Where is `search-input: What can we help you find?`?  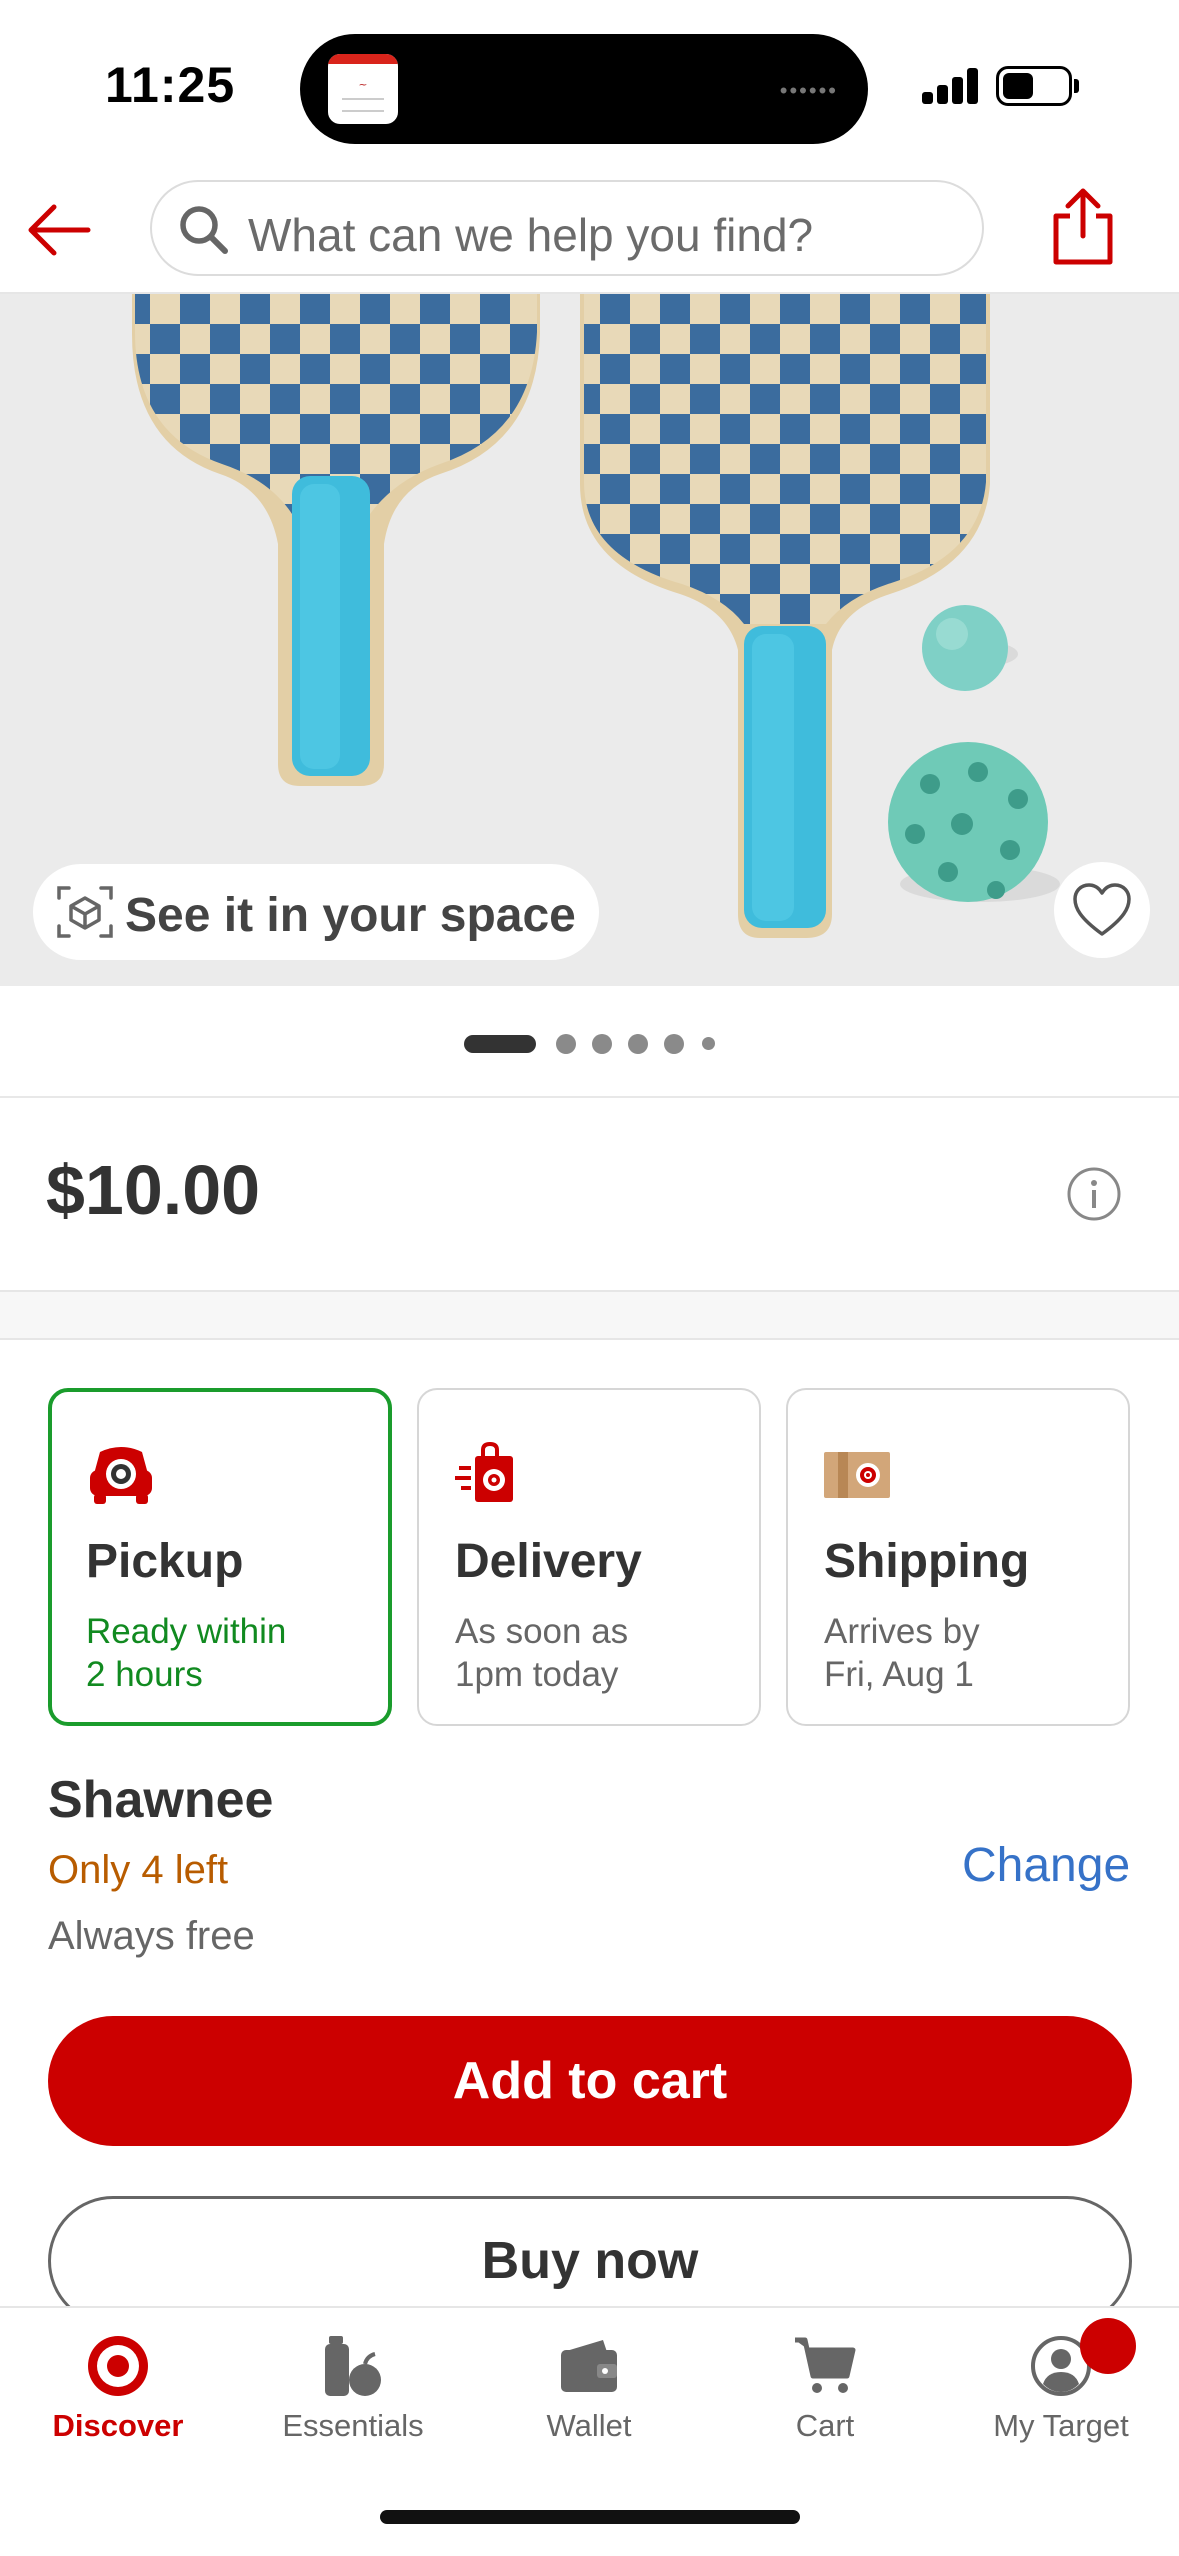 search-input: What can we help you find? is located at coordinates (567, 228).